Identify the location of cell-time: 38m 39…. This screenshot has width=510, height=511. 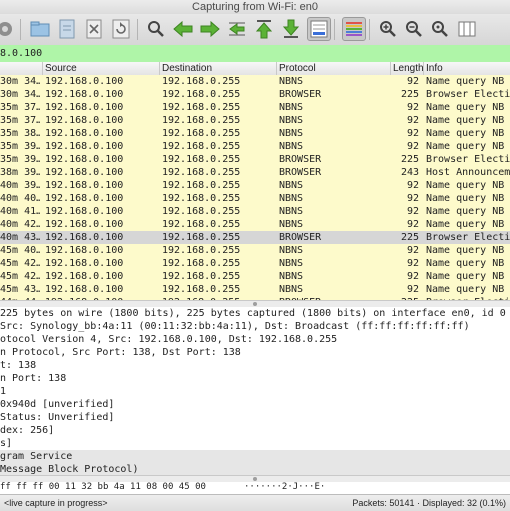
(20, 172).